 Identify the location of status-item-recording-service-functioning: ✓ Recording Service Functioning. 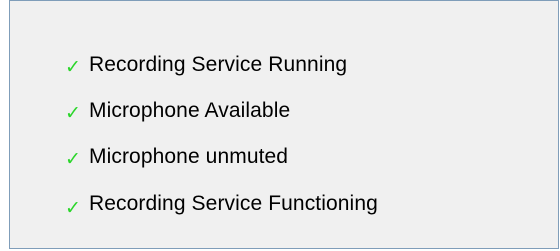
(221, 204).